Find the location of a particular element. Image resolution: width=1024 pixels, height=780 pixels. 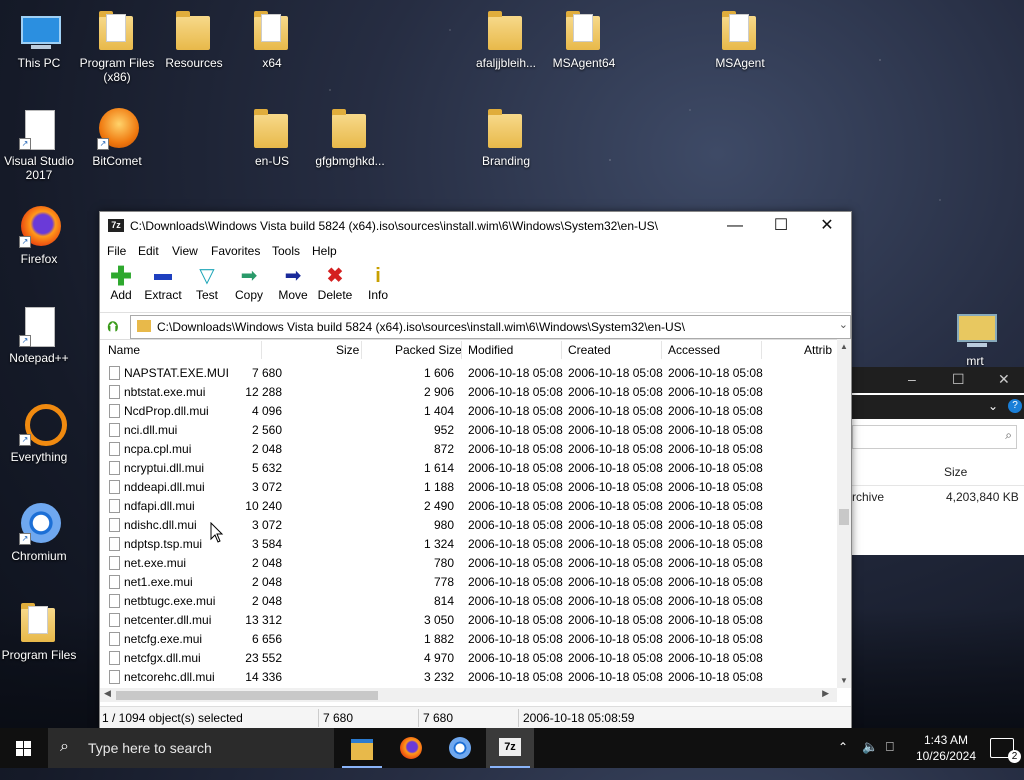

taskbar-firefox is located at coordinates (411, 748).